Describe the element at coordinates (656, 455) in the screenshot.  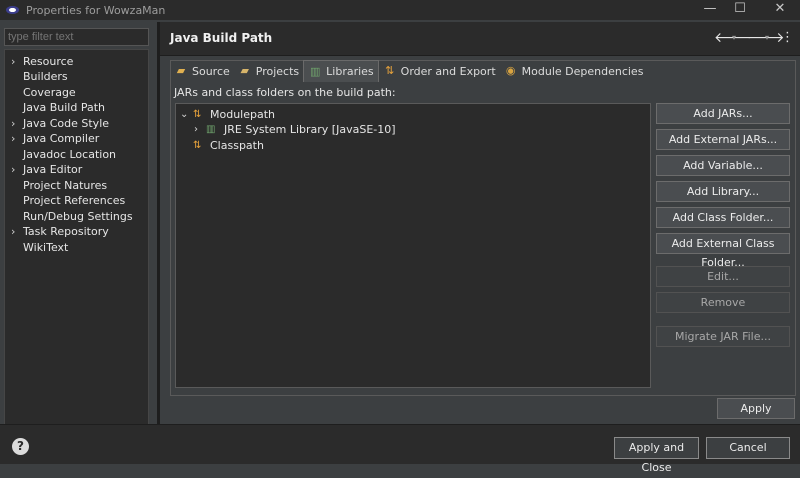
I see `apply-and-close-button: Apply and Close` at that location.